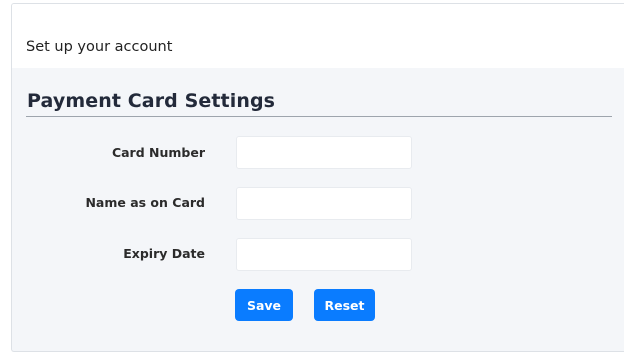  Describe the element at coordinates (151, 101) in the screenshot. I see `section-title: Payment Card Settings` at that location.